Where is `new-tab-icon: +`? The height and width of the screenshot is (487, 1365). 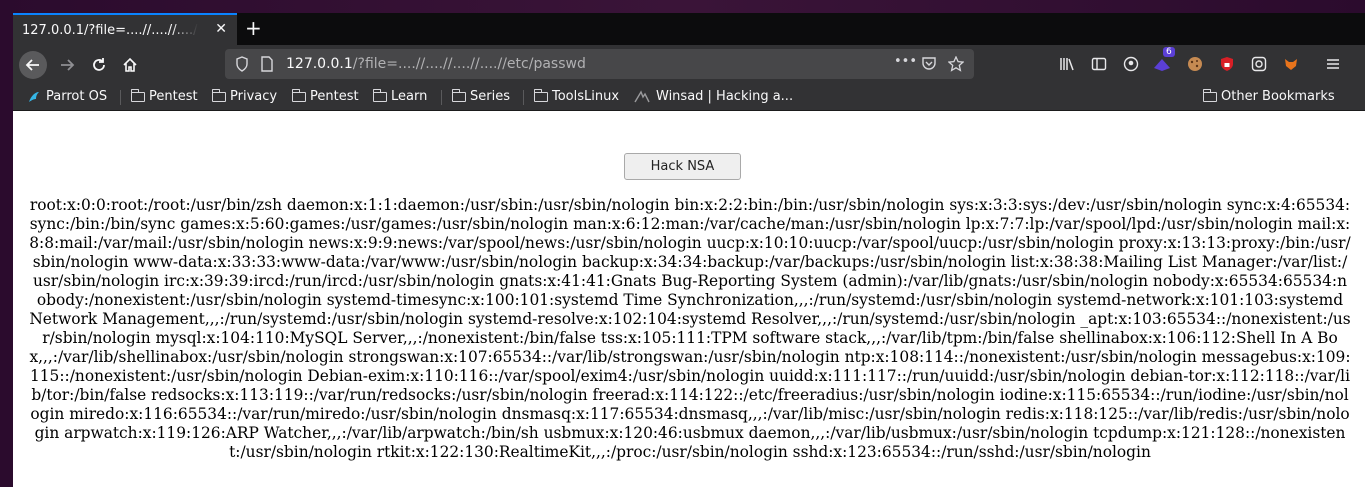
new-tab-icon: + is located at coordinates (253, 28).